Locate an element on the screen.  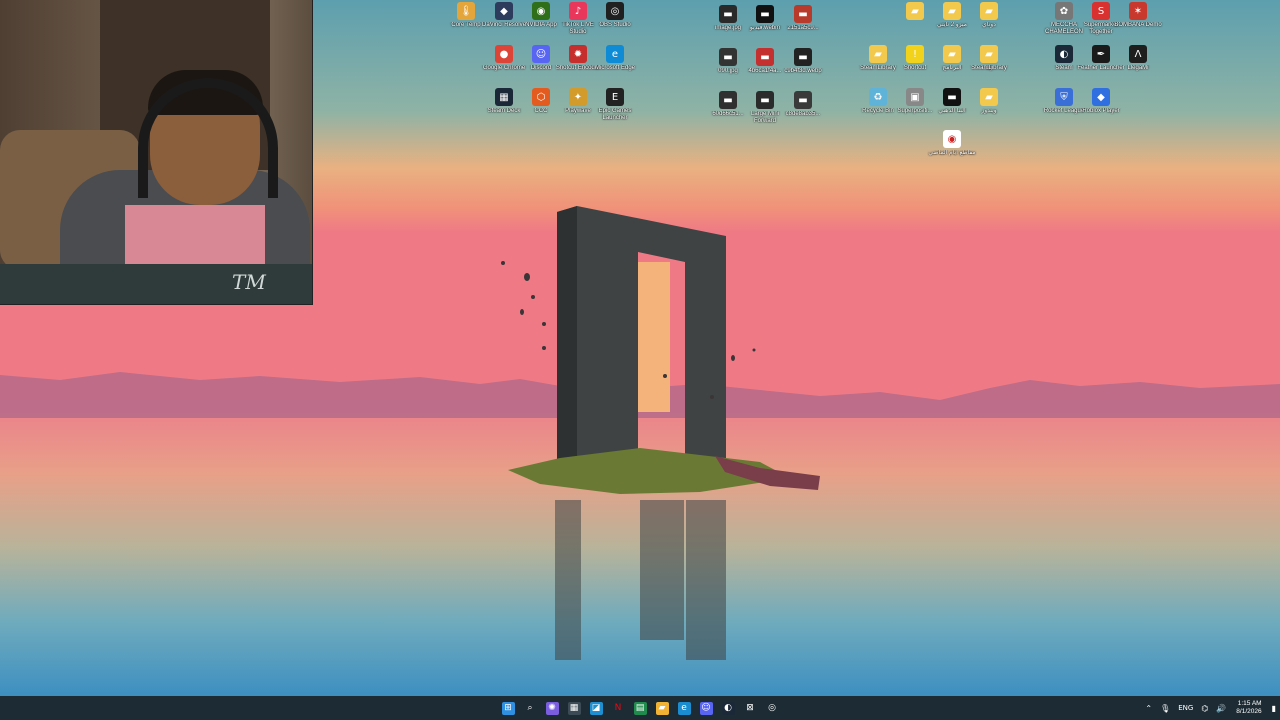
taskbar-netflix-button: N is located at coordinates (618, 708).